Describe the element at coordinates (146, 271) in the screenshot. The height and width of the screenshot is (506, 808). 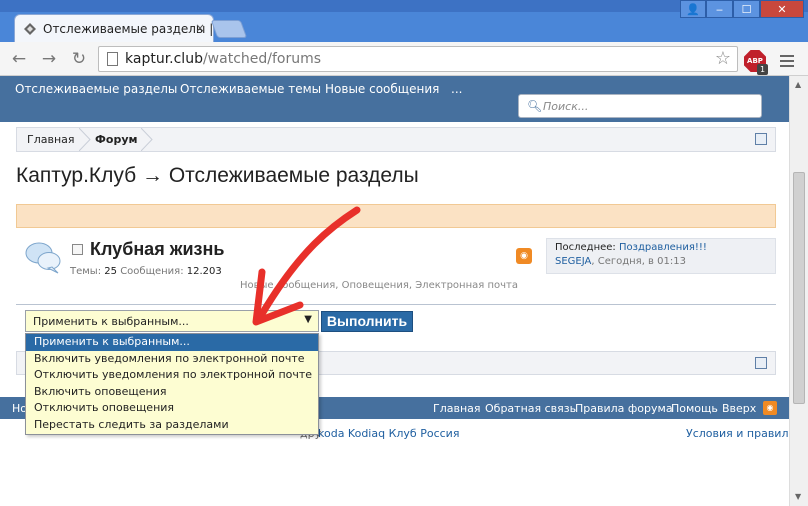
I see `forum-stats: Темы: 25 Сообщения: 12.203` at that location.